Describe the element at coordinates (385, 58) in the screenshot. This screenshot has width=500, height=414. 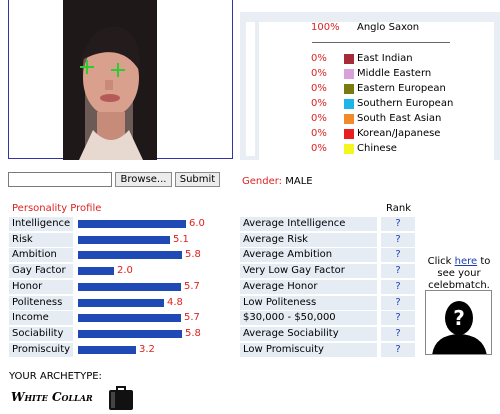
I see `ethnicity-label: East Indian` at that location.